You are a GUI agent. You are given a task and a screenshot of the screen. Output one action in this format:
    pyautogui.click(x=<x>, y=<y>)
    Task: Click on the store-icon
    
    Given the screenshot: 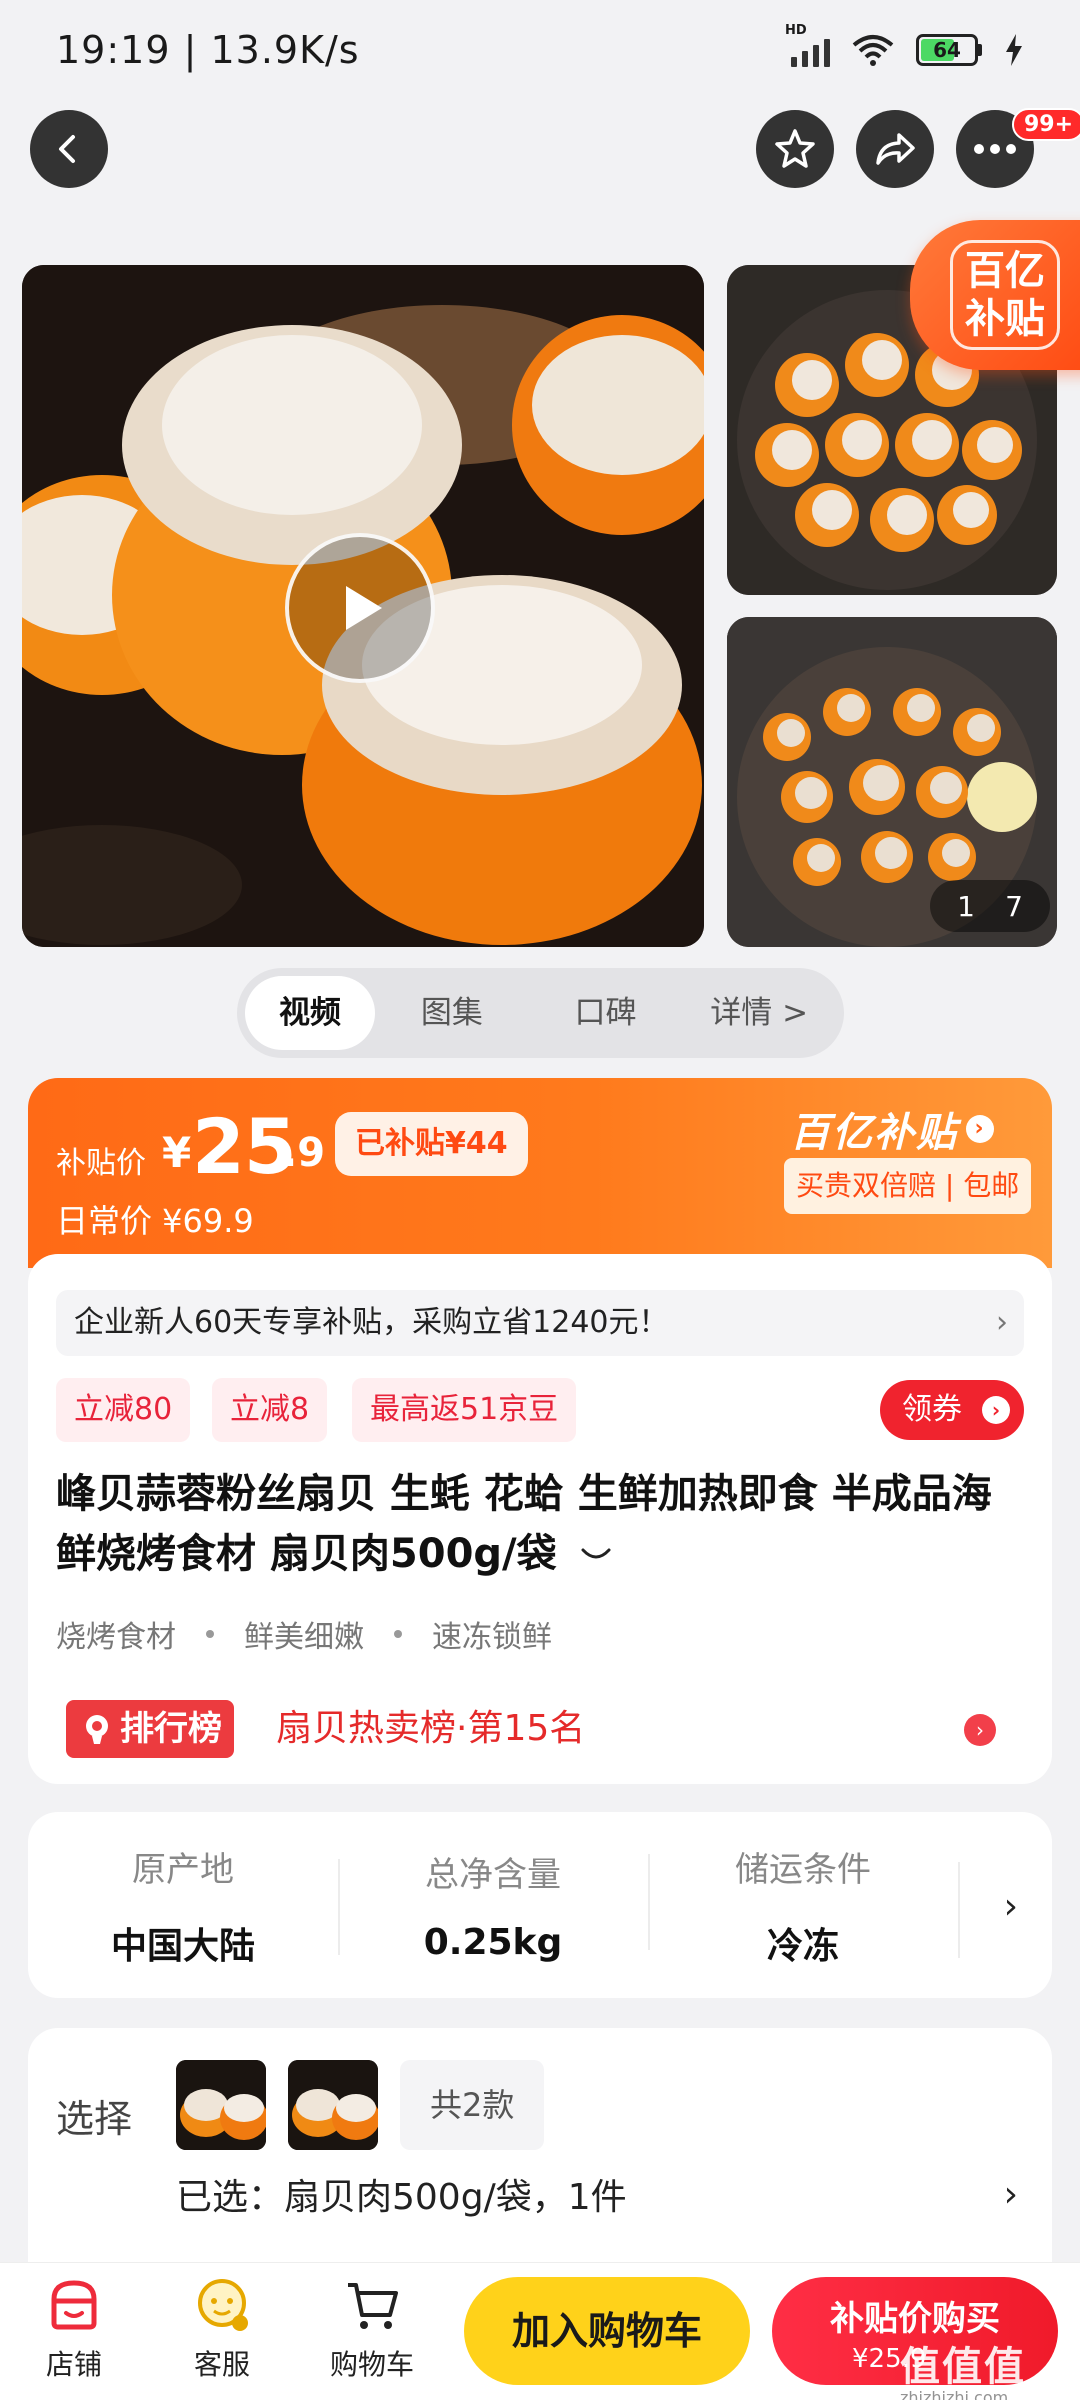 What is the action you would take?
    pyautogui.click(x=74, y=2305)
    